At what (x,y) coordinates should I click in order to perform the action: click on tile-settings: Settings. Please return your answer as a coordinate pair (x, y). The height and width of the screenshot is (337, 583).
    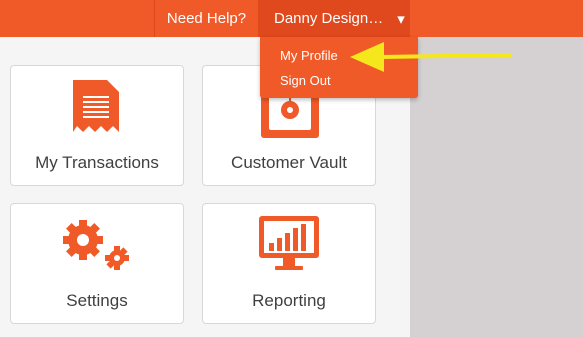
    Looking at the image, I should click on (97, 263).